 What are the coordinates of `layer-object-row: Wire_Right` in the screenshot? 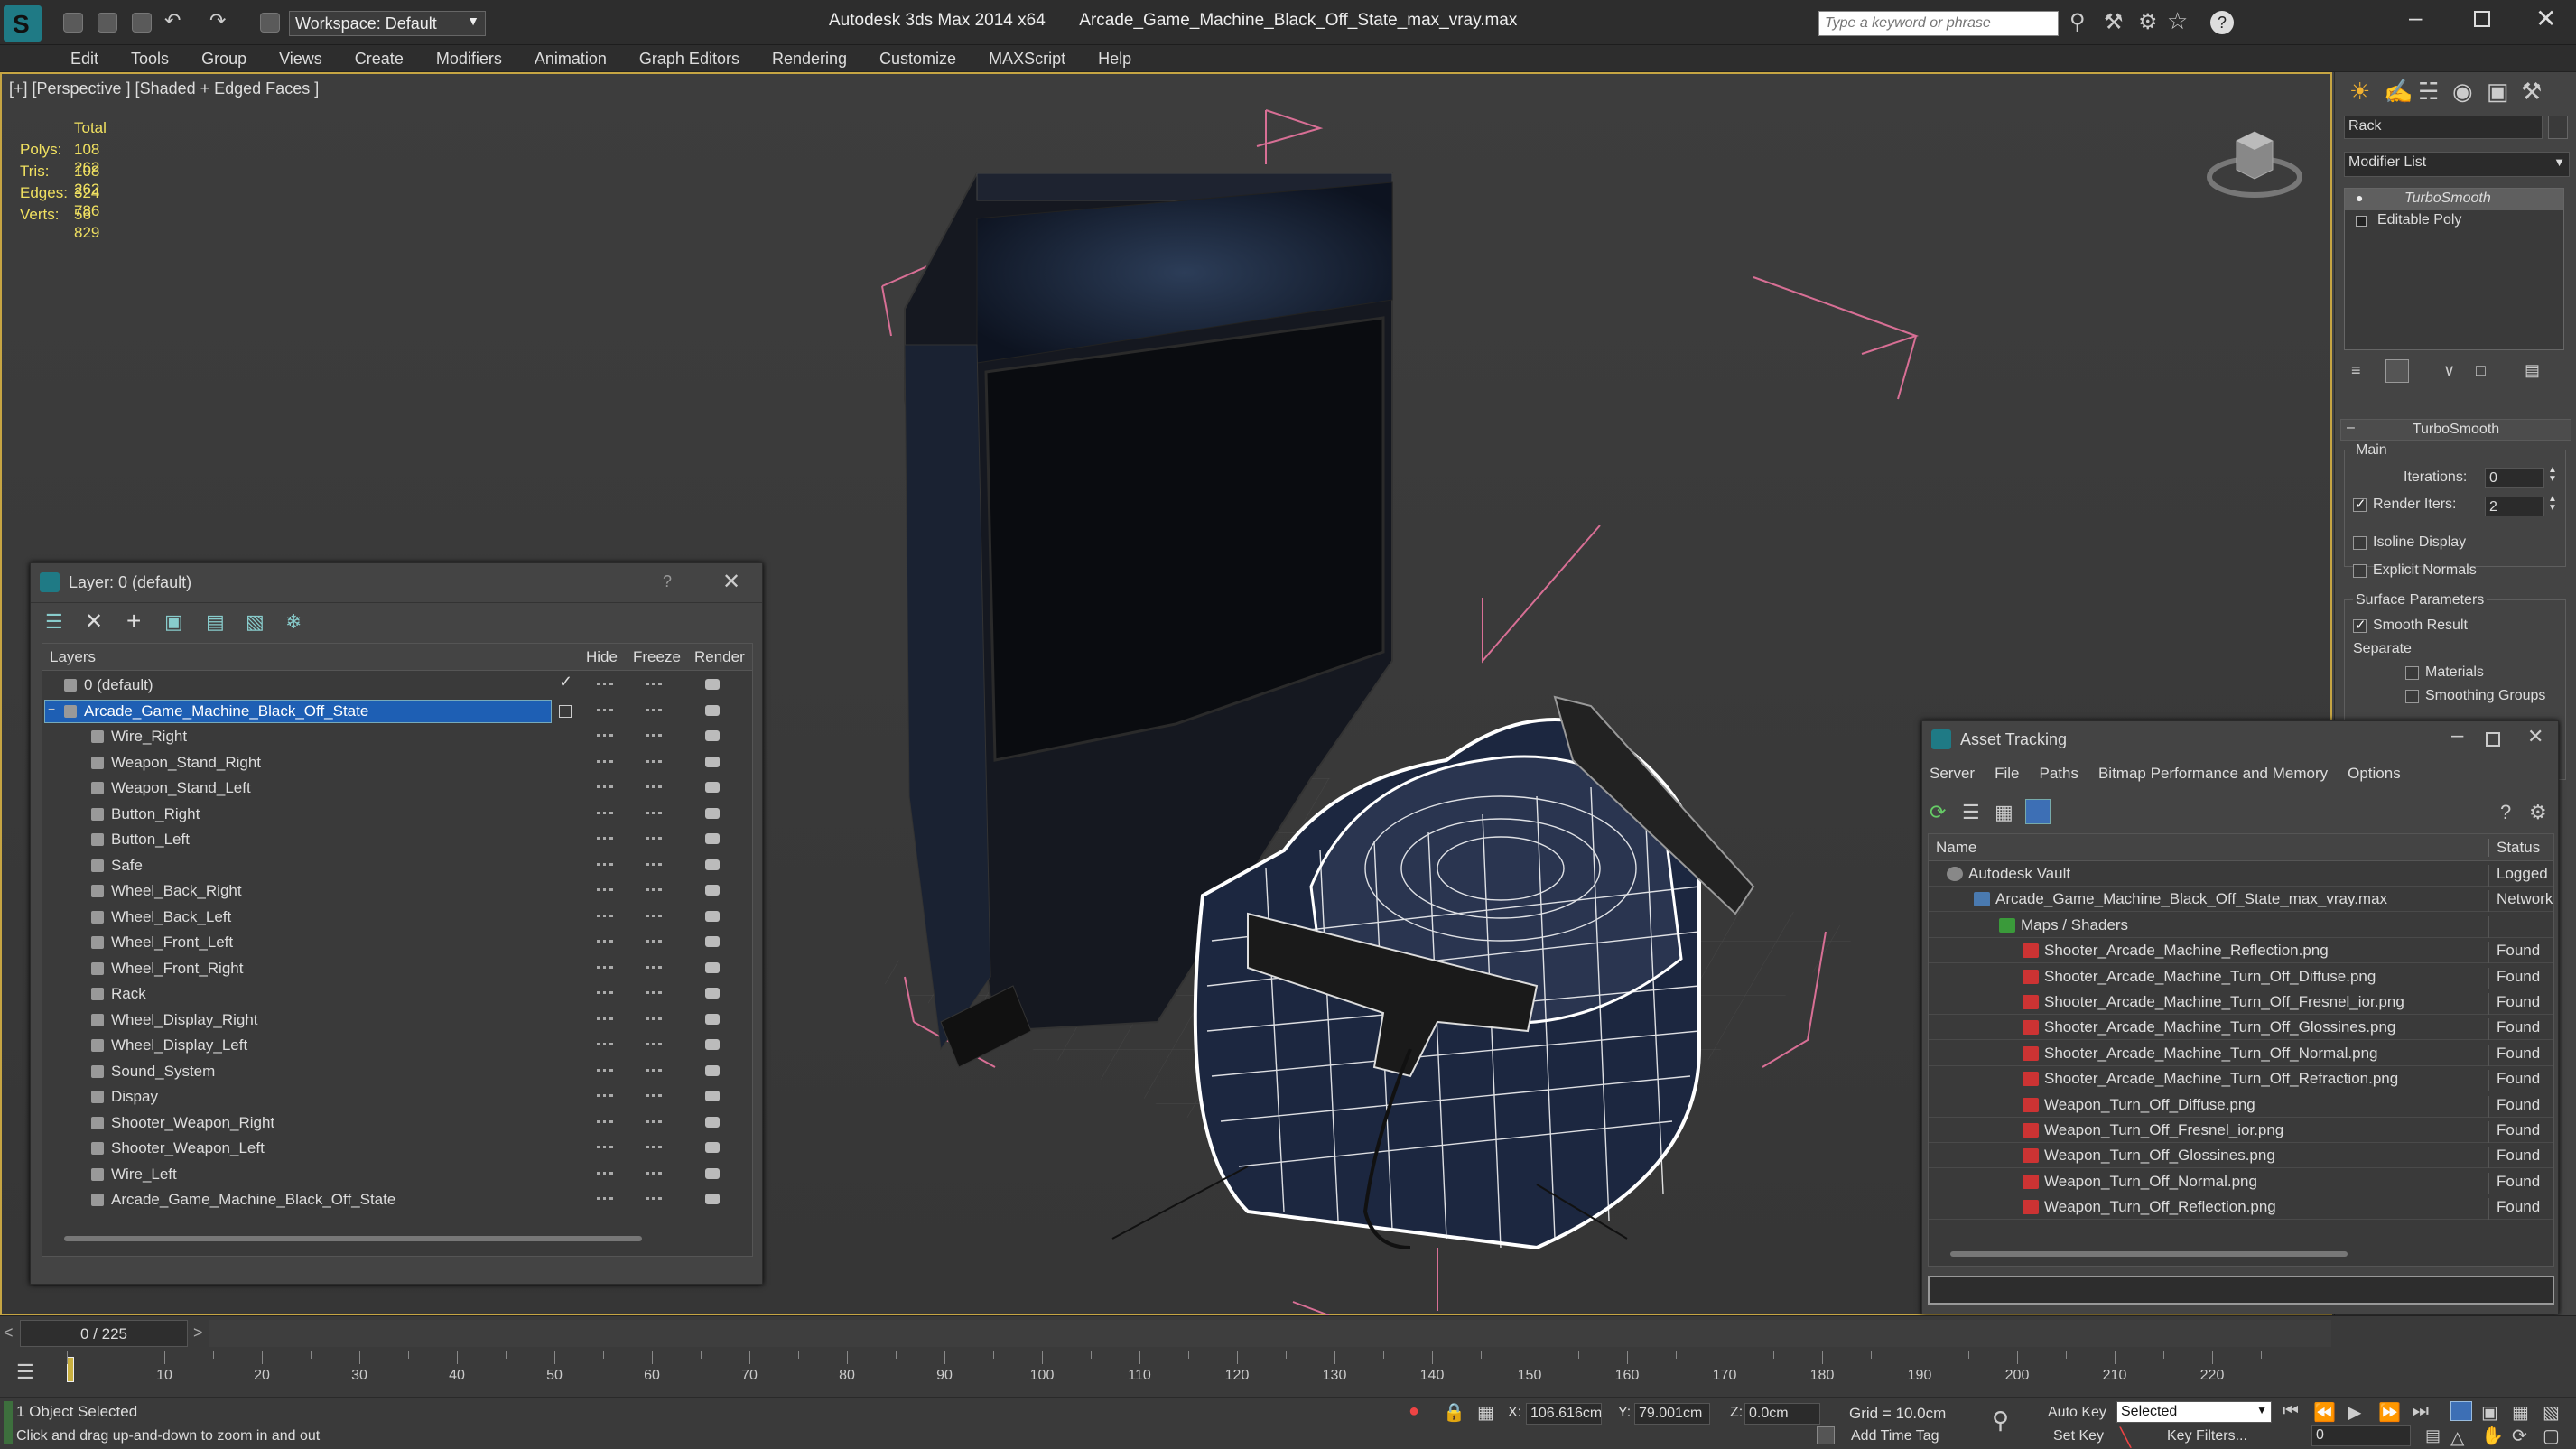 It's located at (396, 736).